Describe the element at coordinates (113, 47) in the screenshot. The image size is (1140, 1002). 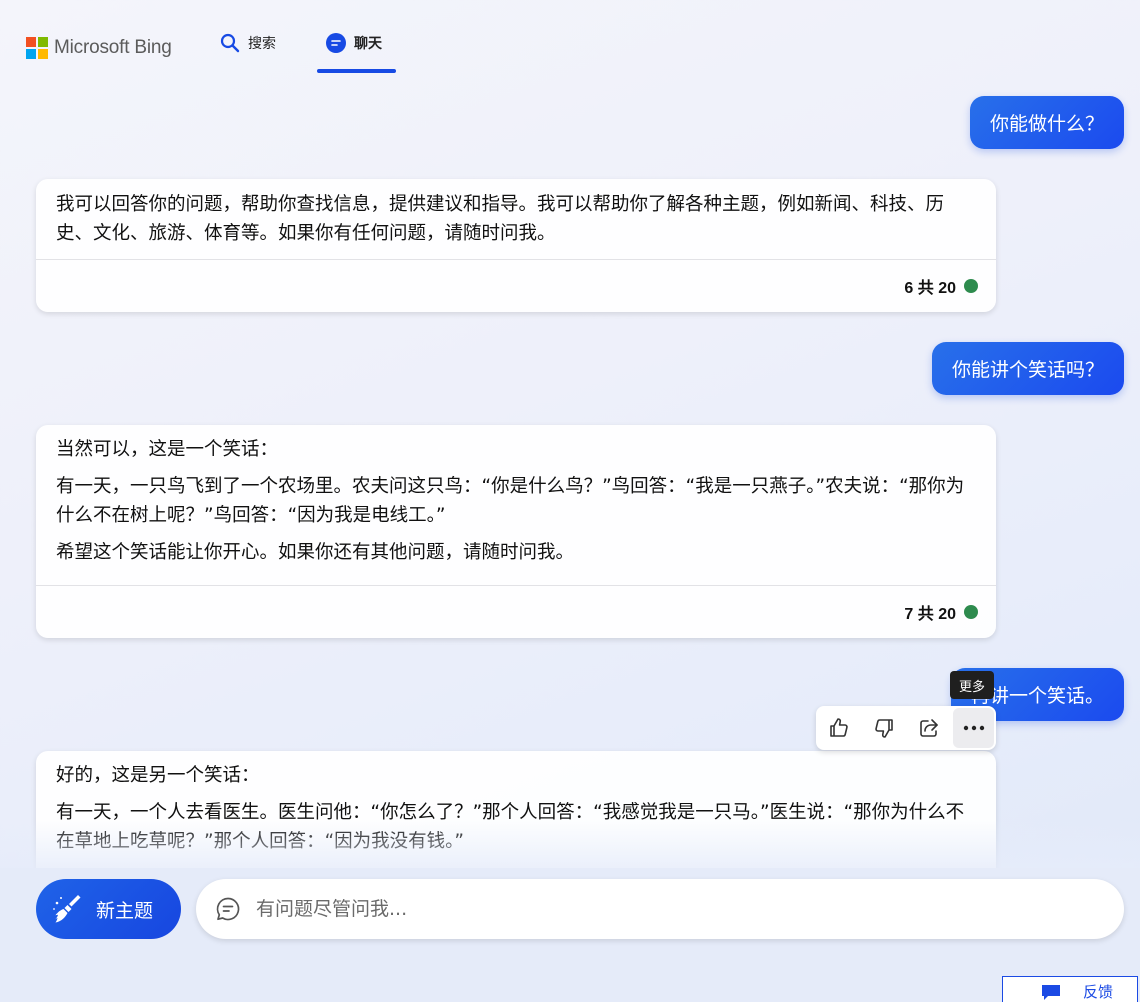
I see `logo-text: Microsoft Bing` at that location.